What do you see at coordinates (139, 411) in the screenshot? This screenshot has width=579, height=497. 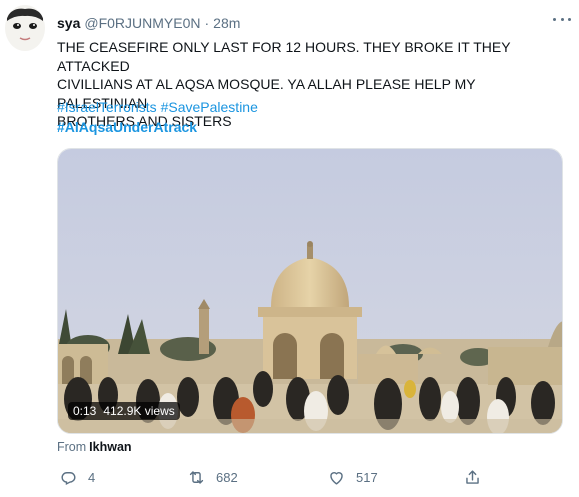 I see `video-views: 412.9K views` at bounding box center [139, 411].